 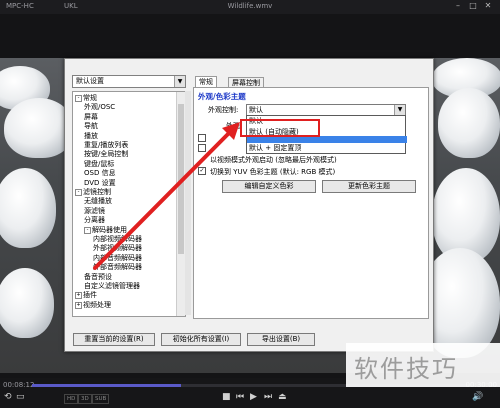 I want to click on tree-item: 键盘/鼠标, so click(x=99, y=164).